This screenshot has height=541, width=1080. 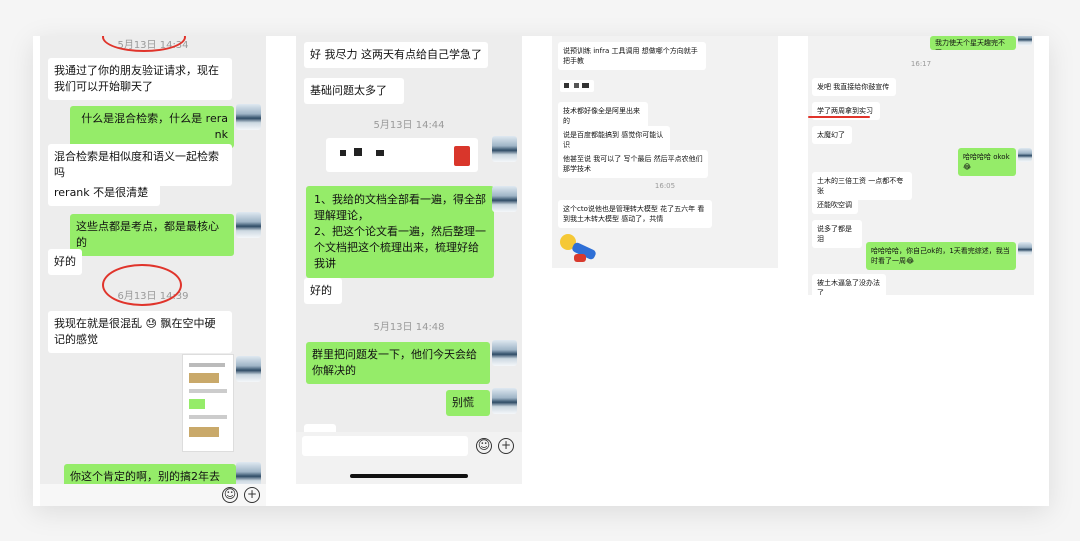 What do you see at coordinates (832, 135) in the screenshot?
I see `message-bubble: 太魔幻了` at bounding box center [832, 135].